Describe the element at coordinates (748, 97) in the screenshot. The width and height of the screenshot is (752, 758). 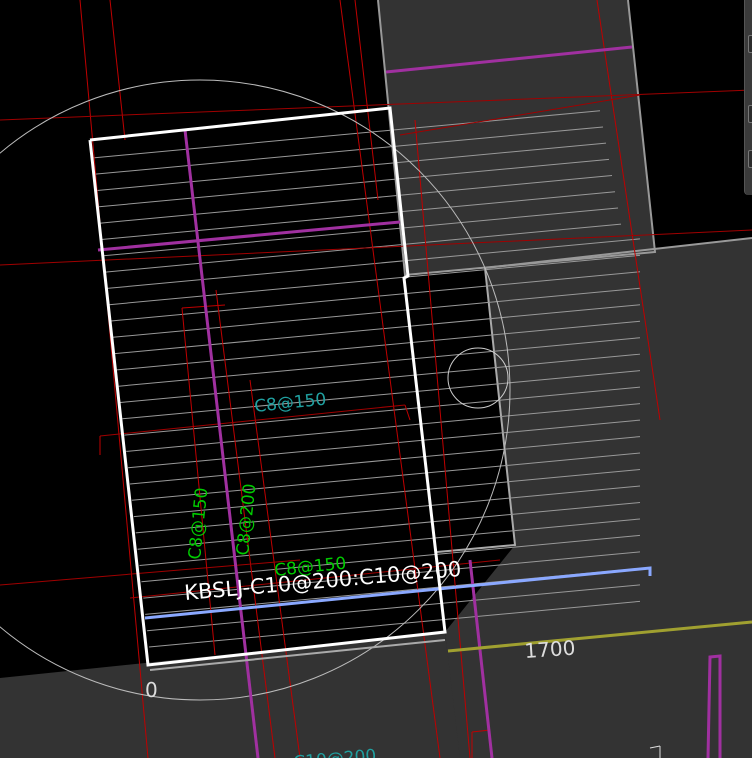
I see `side-toolbar` at that location.